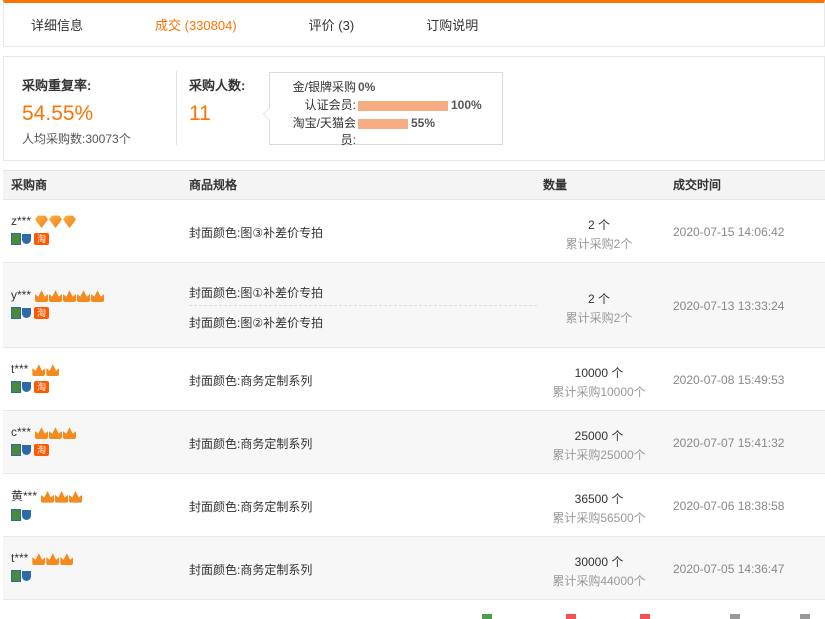  I want to click on qty-total: 累计采购25000个, so click(599, 455).